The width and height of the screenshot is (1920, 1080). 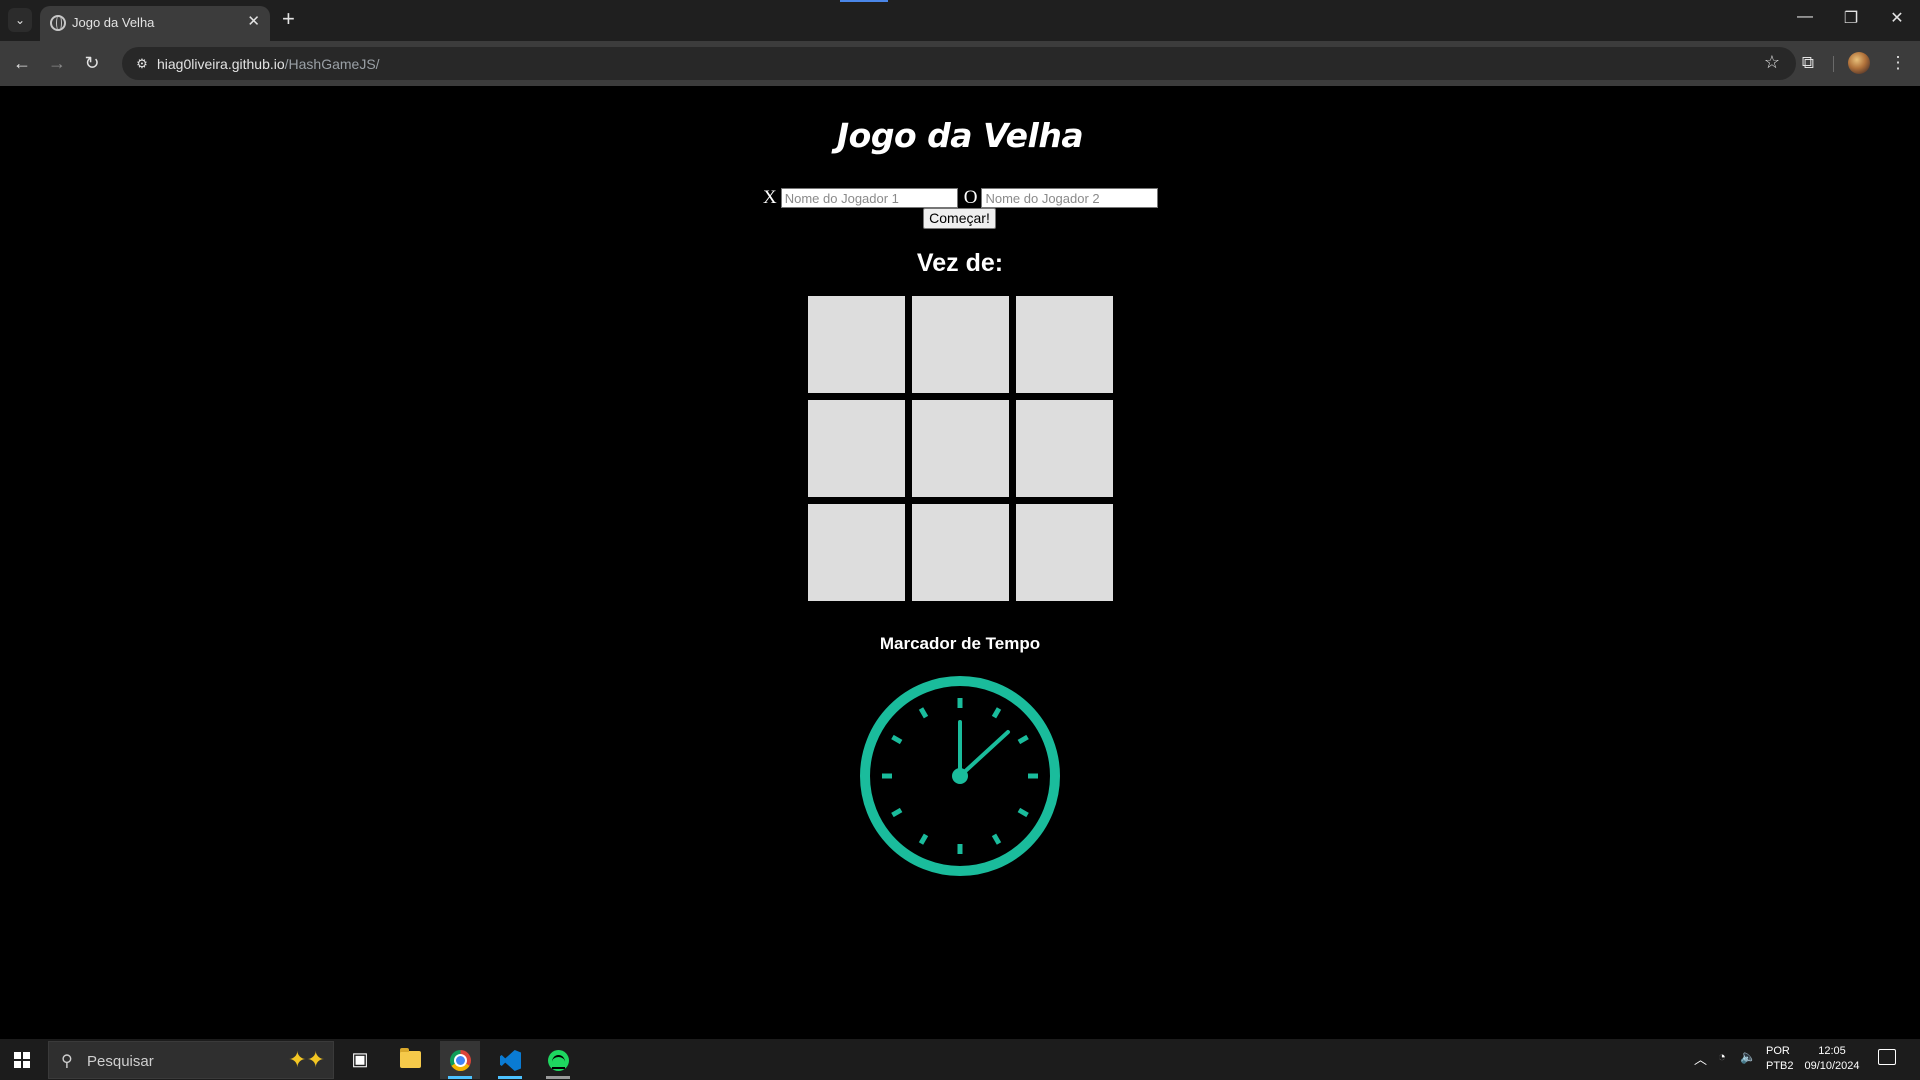 I want to click on clock-icon, so click(x=960, y=776).